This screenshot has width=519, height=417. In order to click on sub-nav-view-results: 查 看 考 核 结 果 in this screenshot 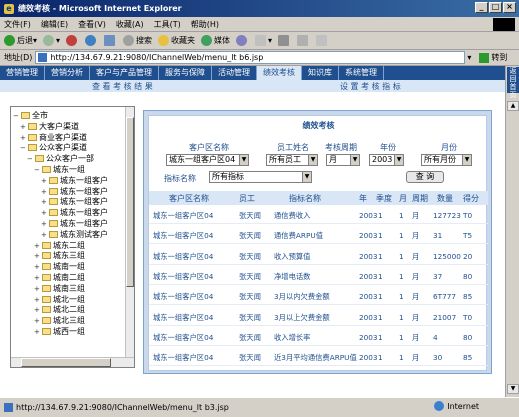, I will do `click(122, 86)`.